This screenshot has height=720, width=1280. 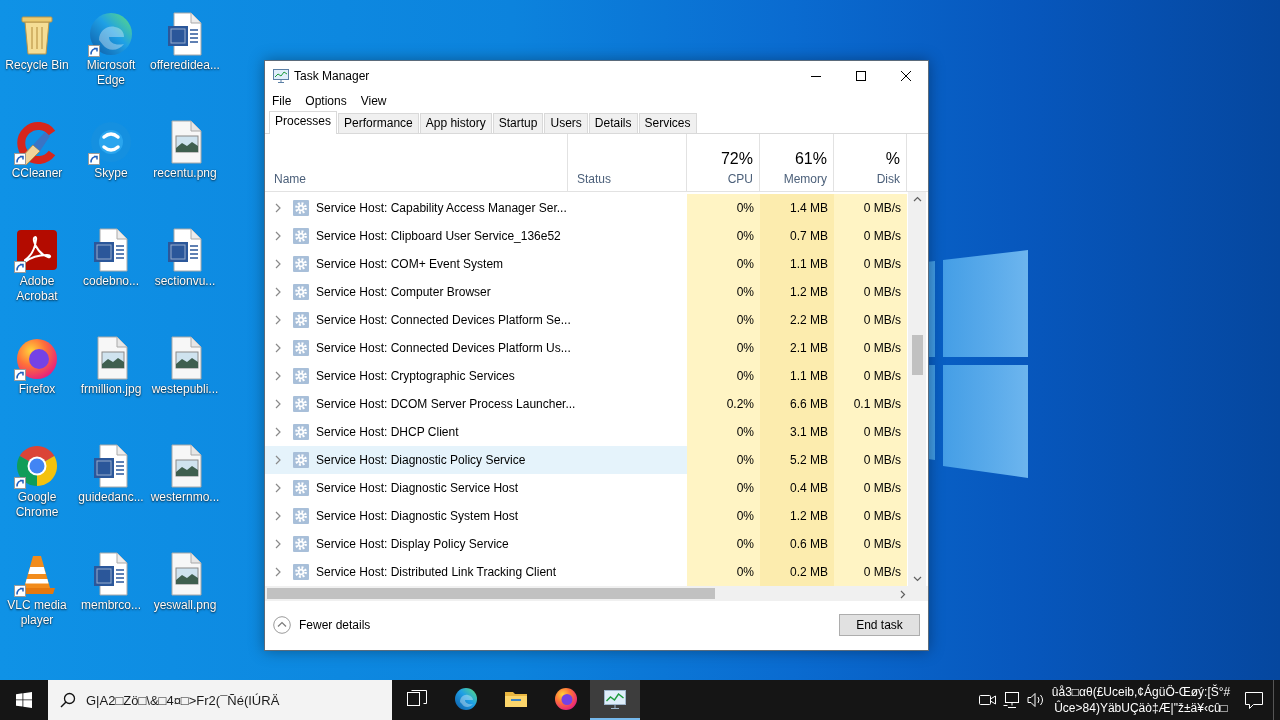 I want to click on taskbar-button, so click(x=615, y=700).